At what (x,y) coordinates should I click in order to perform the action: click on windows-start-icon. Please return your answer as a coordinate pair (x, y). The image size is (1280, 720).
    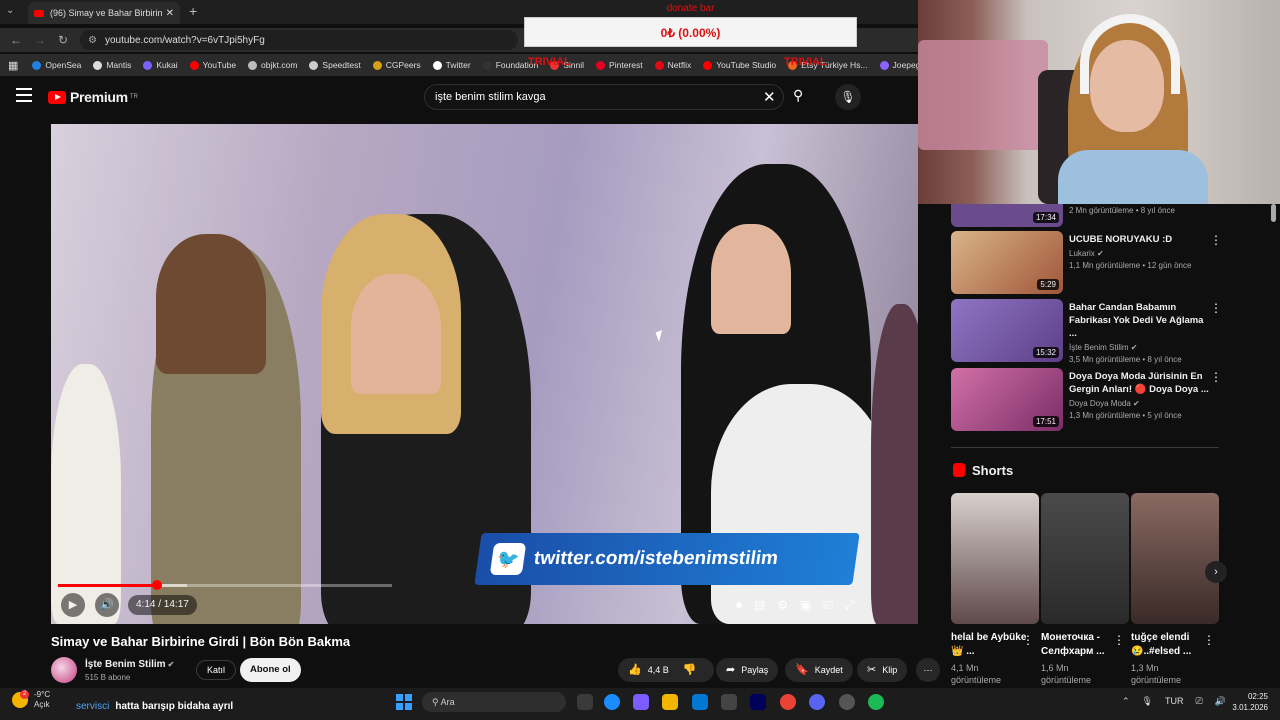
    Looking at the image, I should click on (404, 702).